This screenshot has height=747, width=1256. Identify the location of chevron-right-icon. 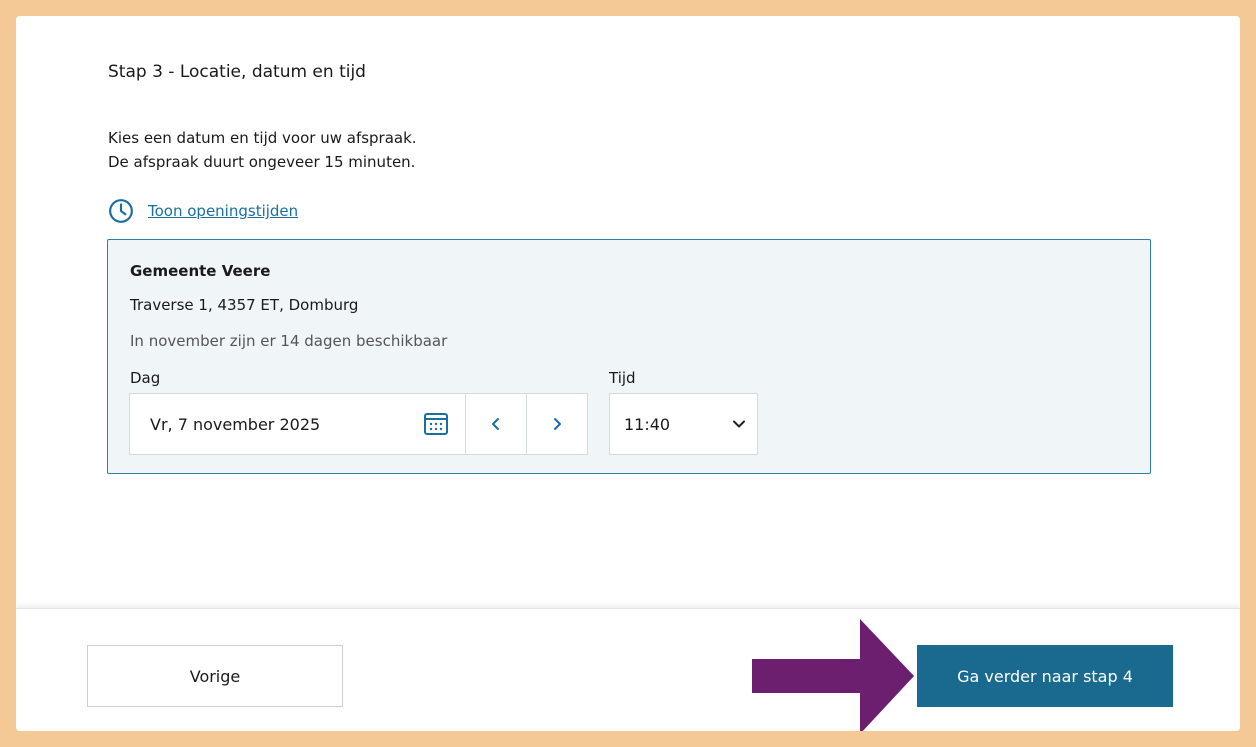
(557, 424).